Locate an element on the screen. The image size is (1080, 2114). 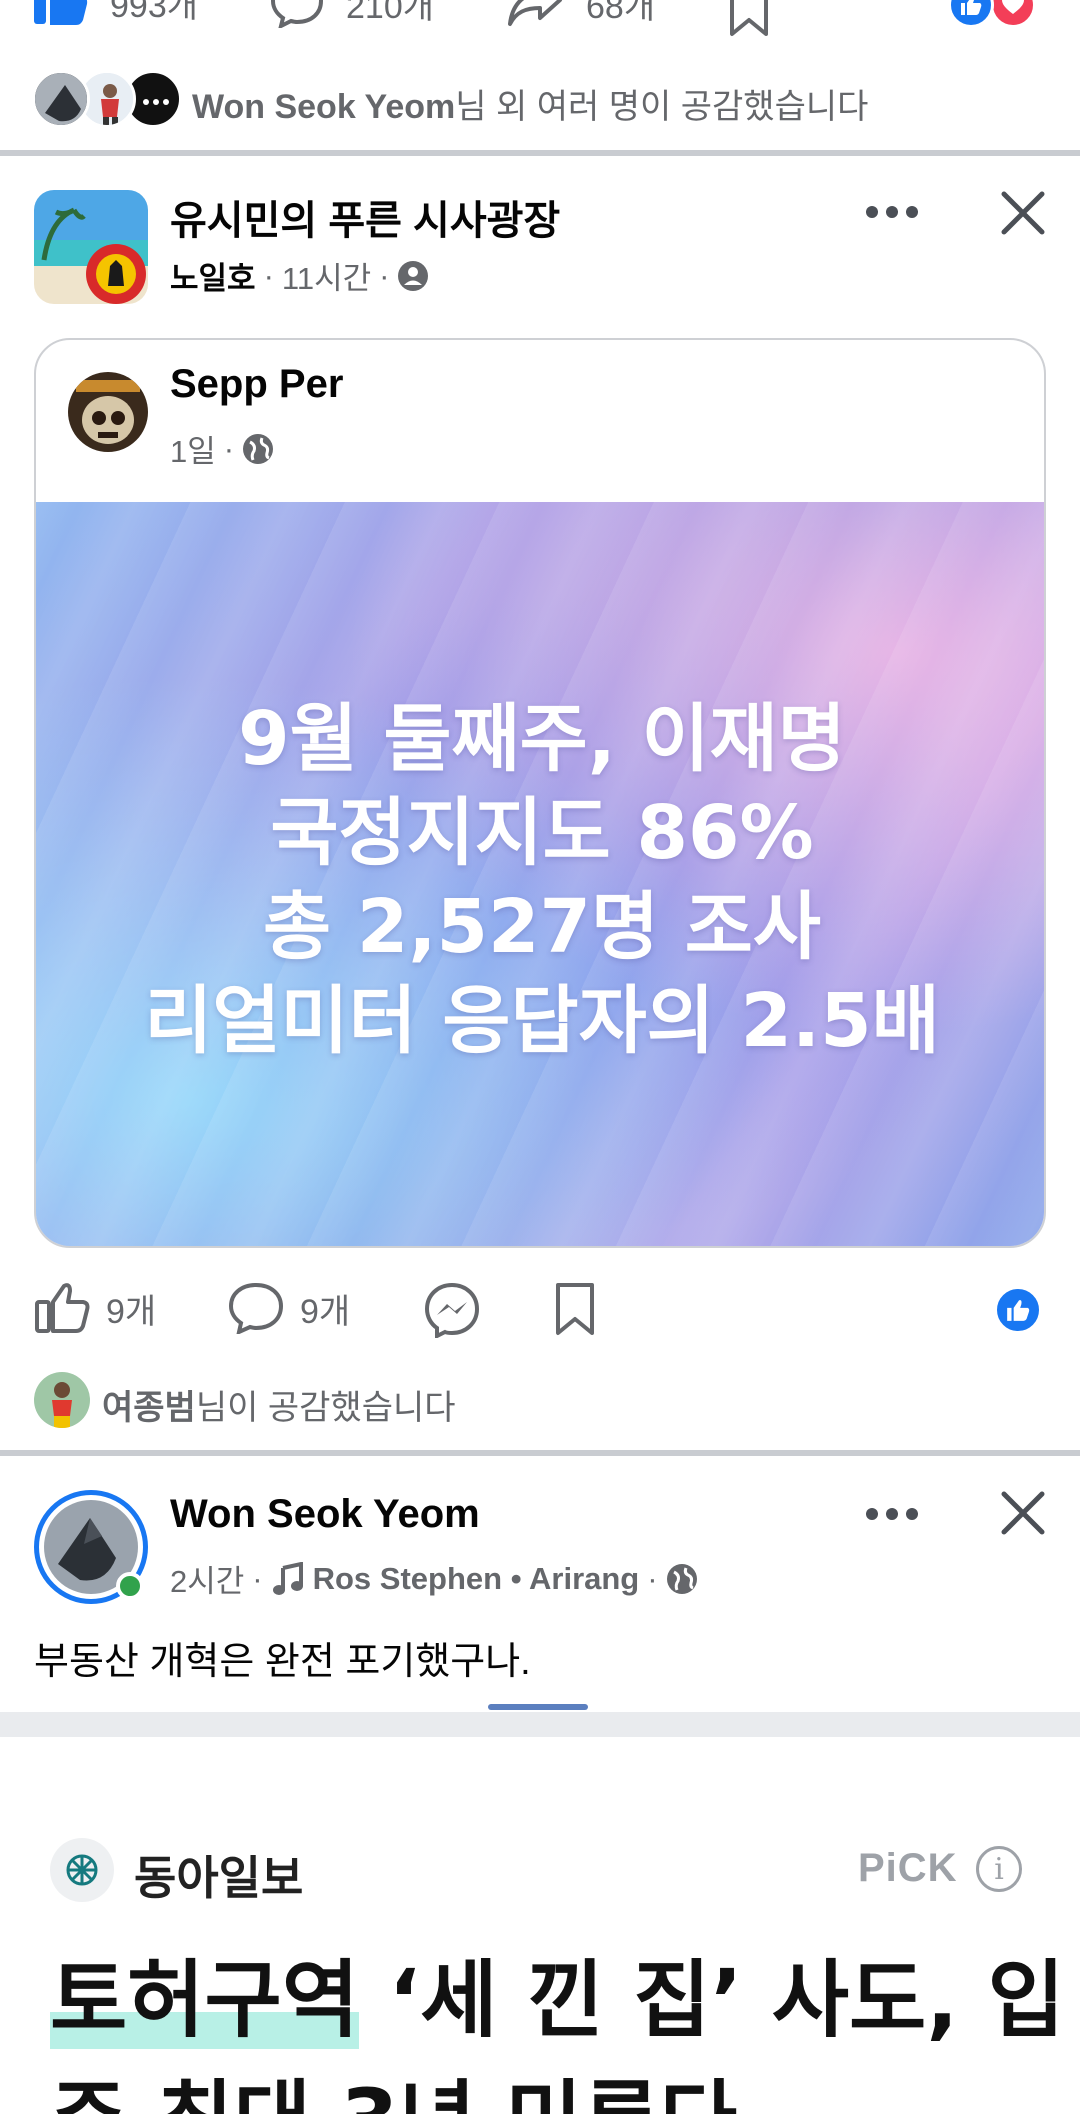
dongailbo-logo-icon is located at coordinates (82, 1870).